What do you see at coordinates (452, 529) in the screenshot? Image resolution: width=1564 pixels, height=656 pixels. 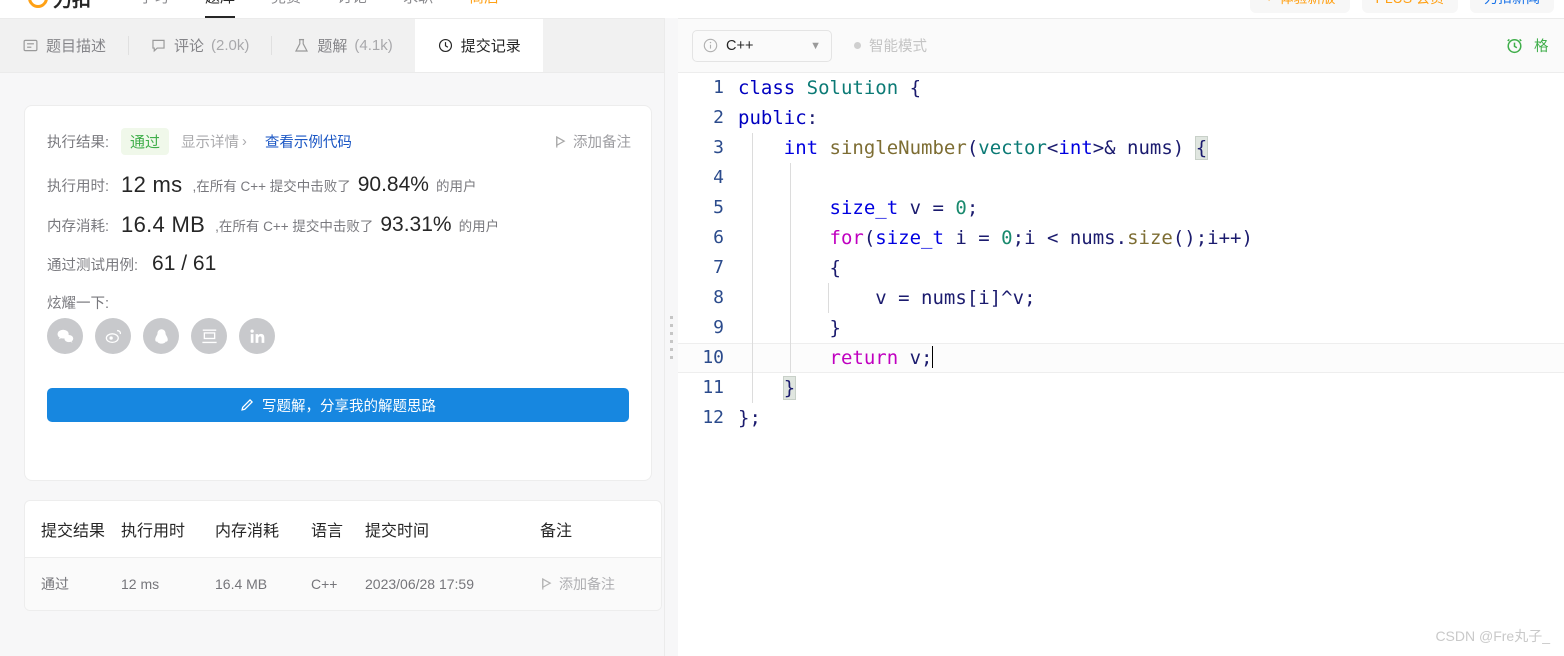 I see `col-time: 提交时间` at bounding box center [452, 529].